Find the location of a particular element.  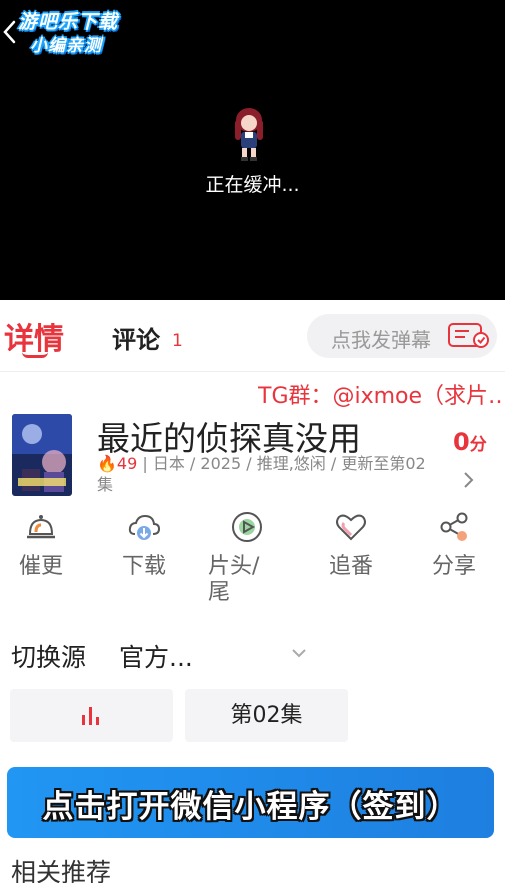

back-icon is located at coordinates (10, 32).